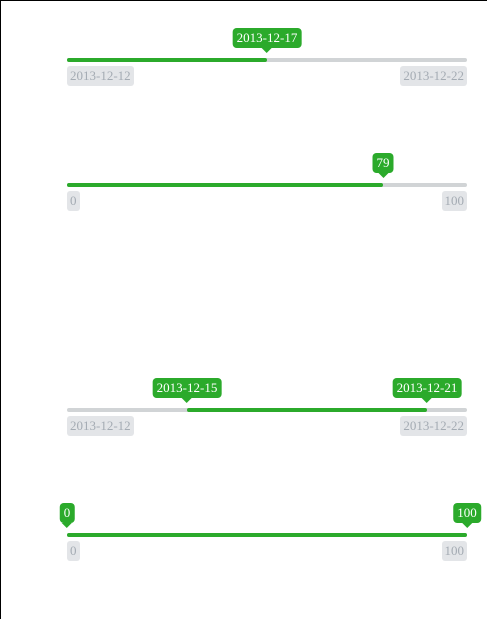 This screenshot has height=620, width=488. Describe the element at coordinates (267, 73) in the screenshot. I see `date-slider: 2013-12-17 2013-12-12 2013-12-22` at that location.